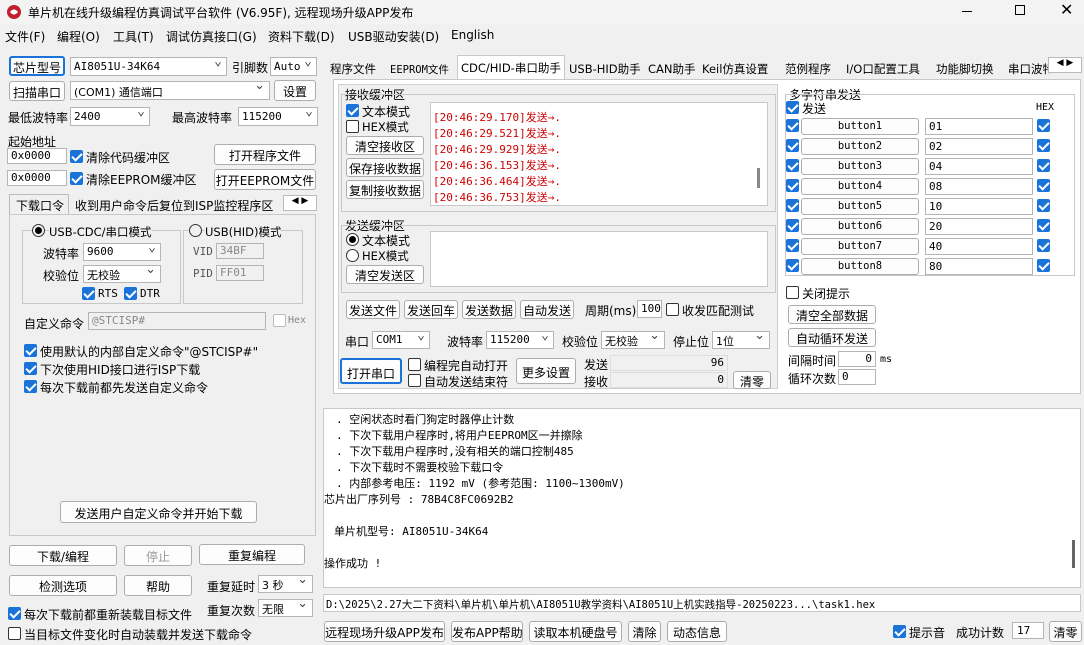  What do you see at coordinates (431, 309) in the screenshot?
I see `send-cr-button: 发送回车` at bounding box center [431, 309].